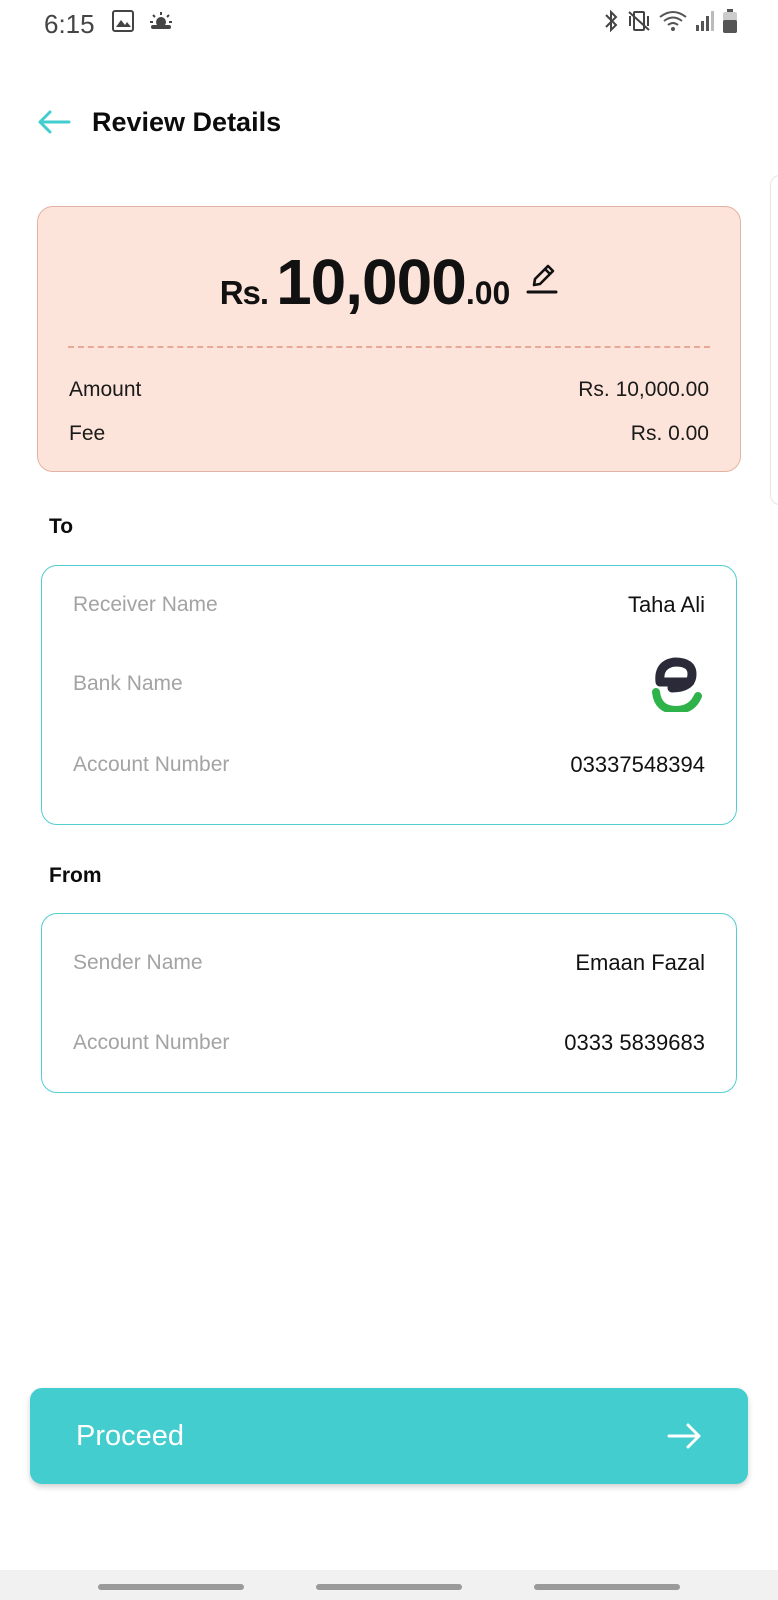  What do you see at coordinates (669, 433) in the screenshot?
I see `summary-value: Rs. 0.00` at bounding box center [669, 433].